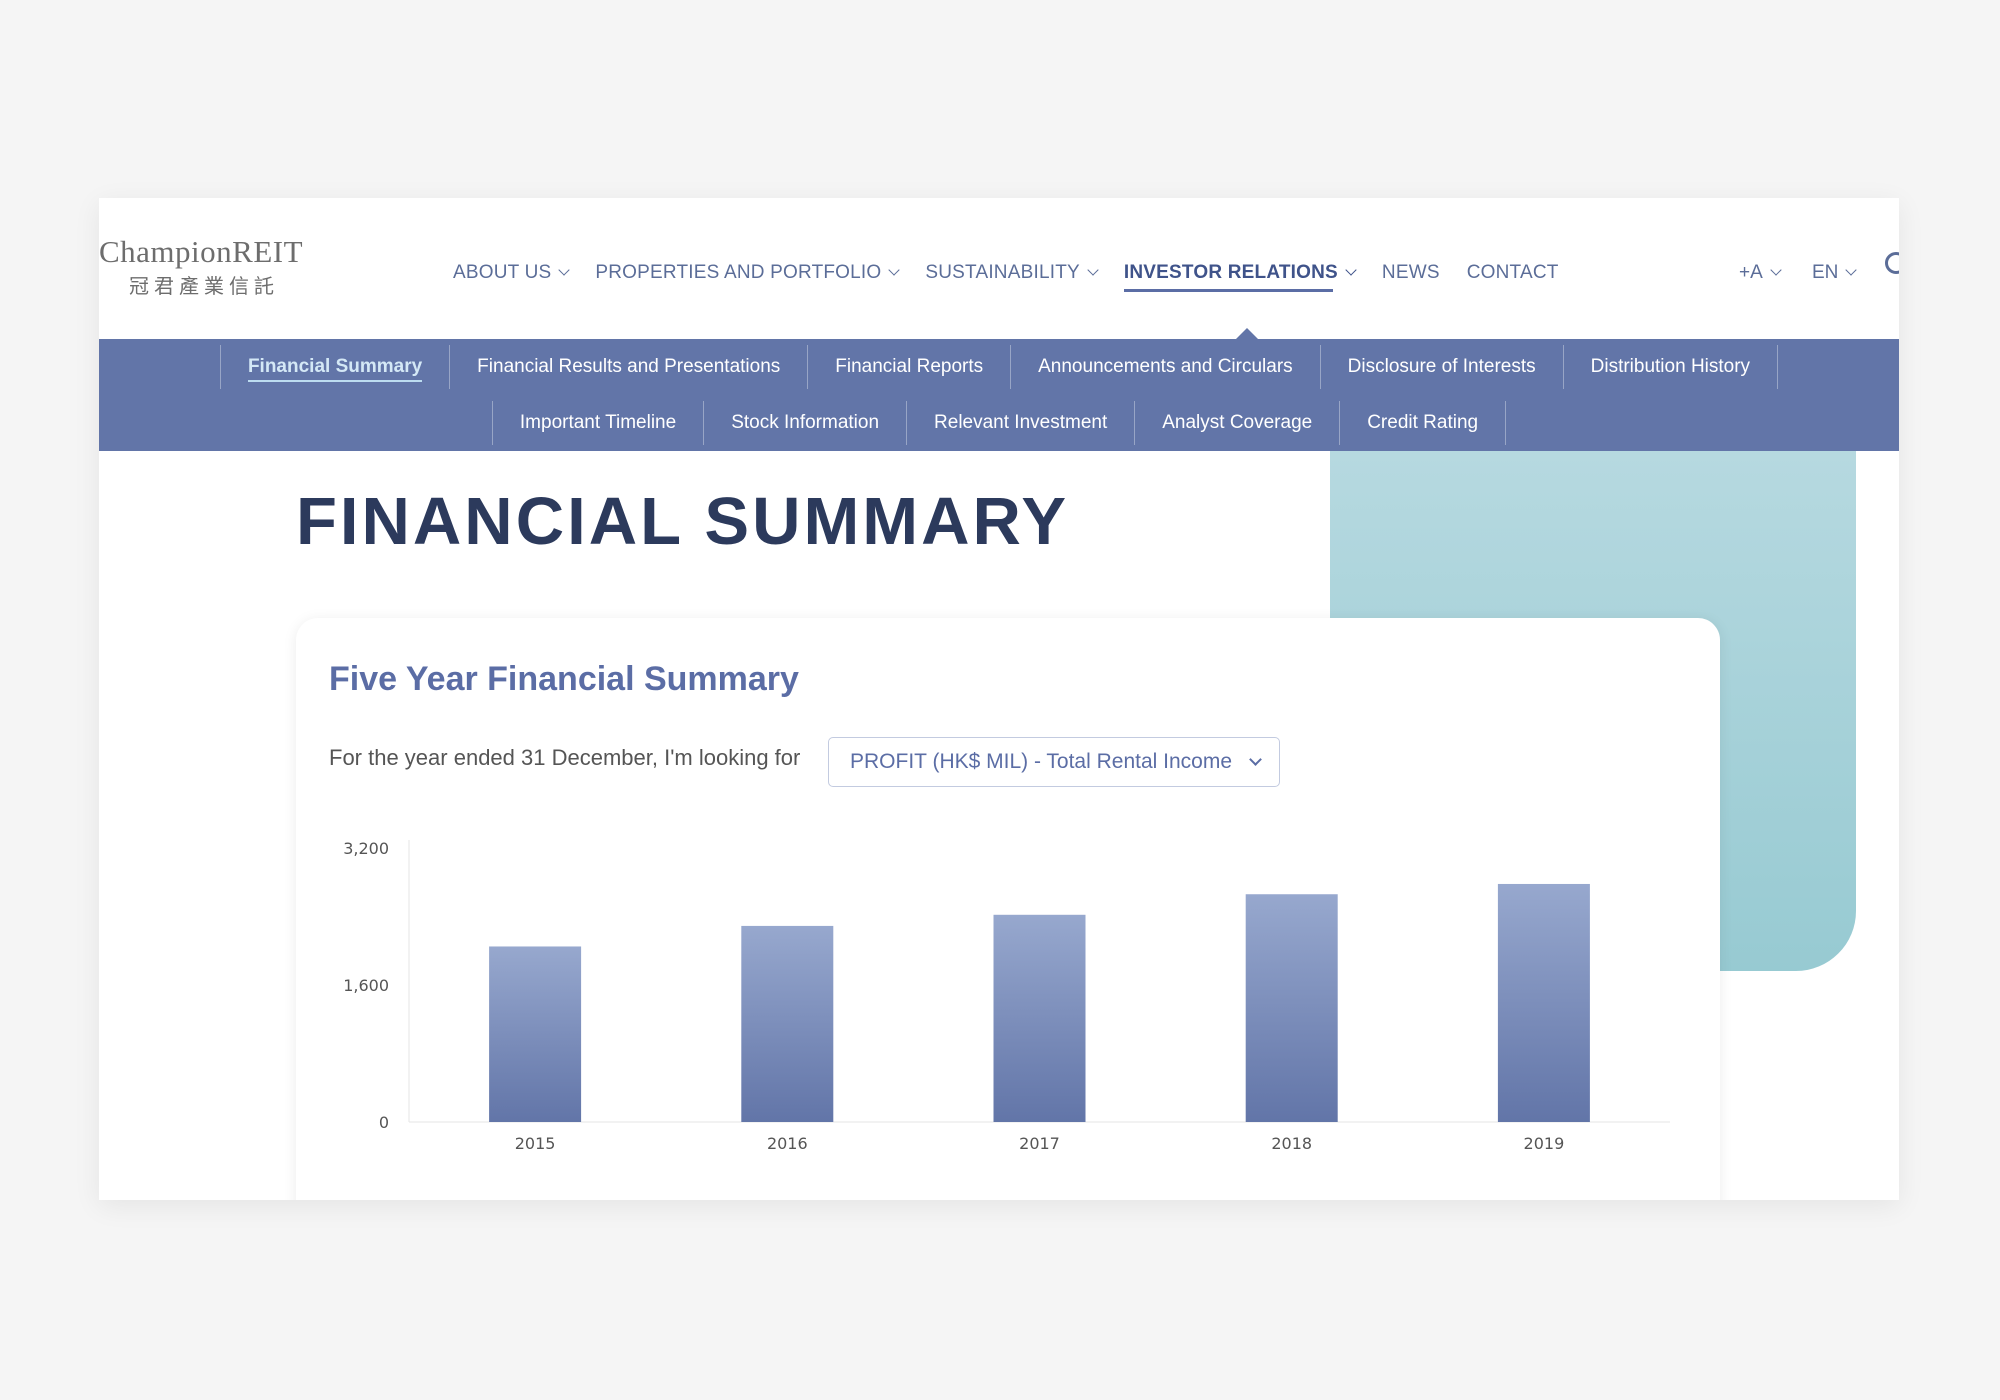  What do you see at coordinates (535, 1034) in the screenshot?
I see `bar-2015` at bounding box center [535, 1034].